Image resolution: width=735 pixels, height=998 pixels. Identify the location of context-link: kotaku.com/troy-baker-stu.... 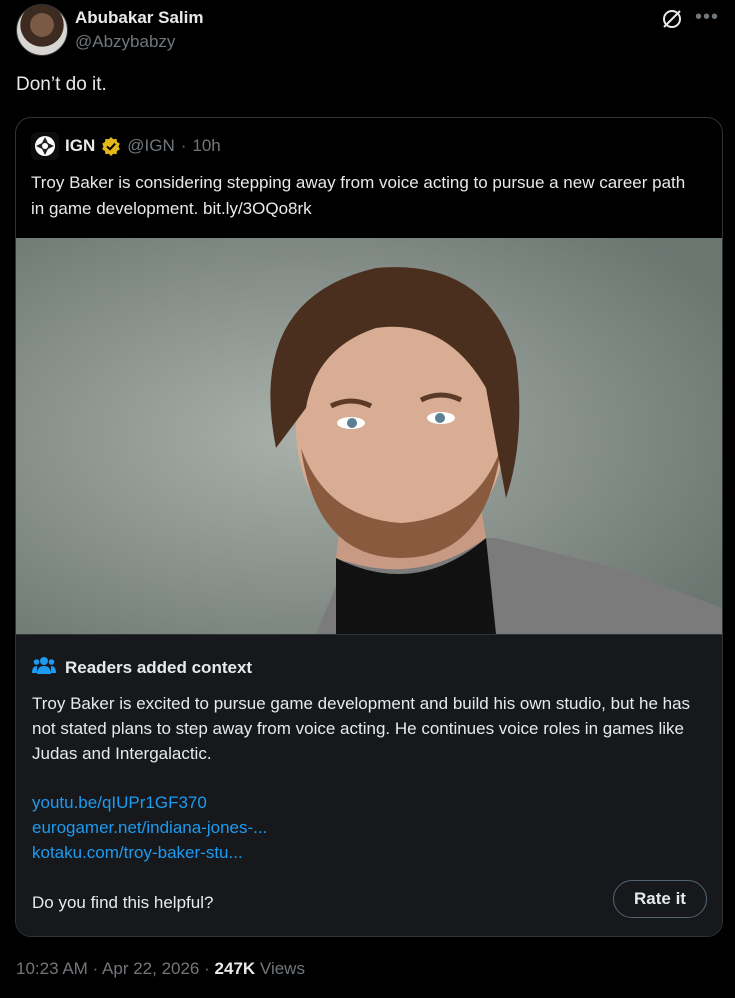
(137, 853).